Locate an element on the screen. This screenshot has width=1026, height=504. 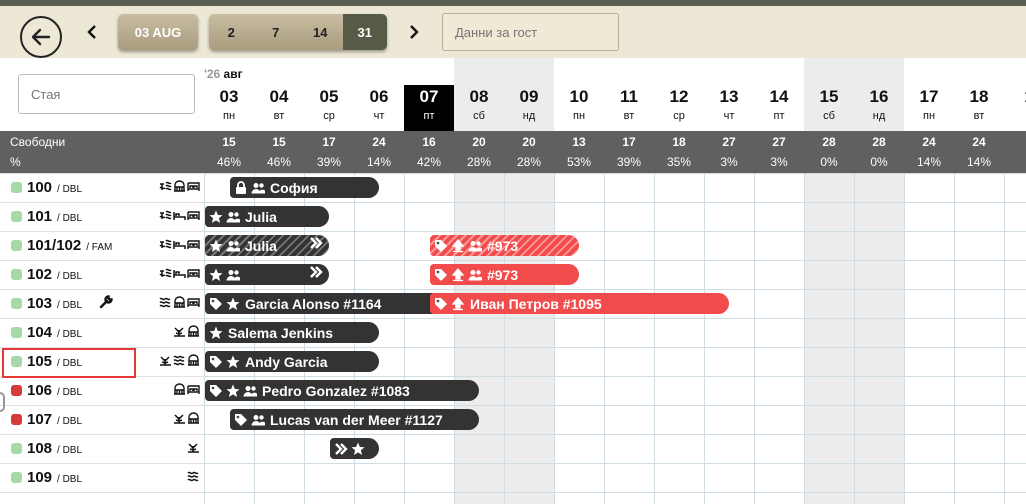
occupancy-percent: 35% is located at coordinates (679, 162).